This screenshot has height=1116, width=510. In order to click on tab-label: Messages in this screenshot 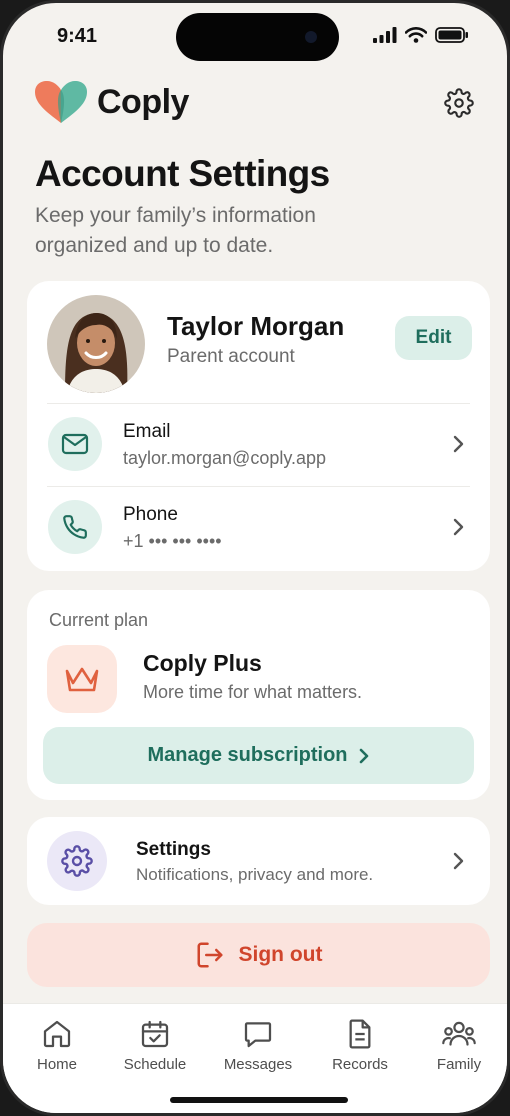, I will do `click(258, 1064)`.